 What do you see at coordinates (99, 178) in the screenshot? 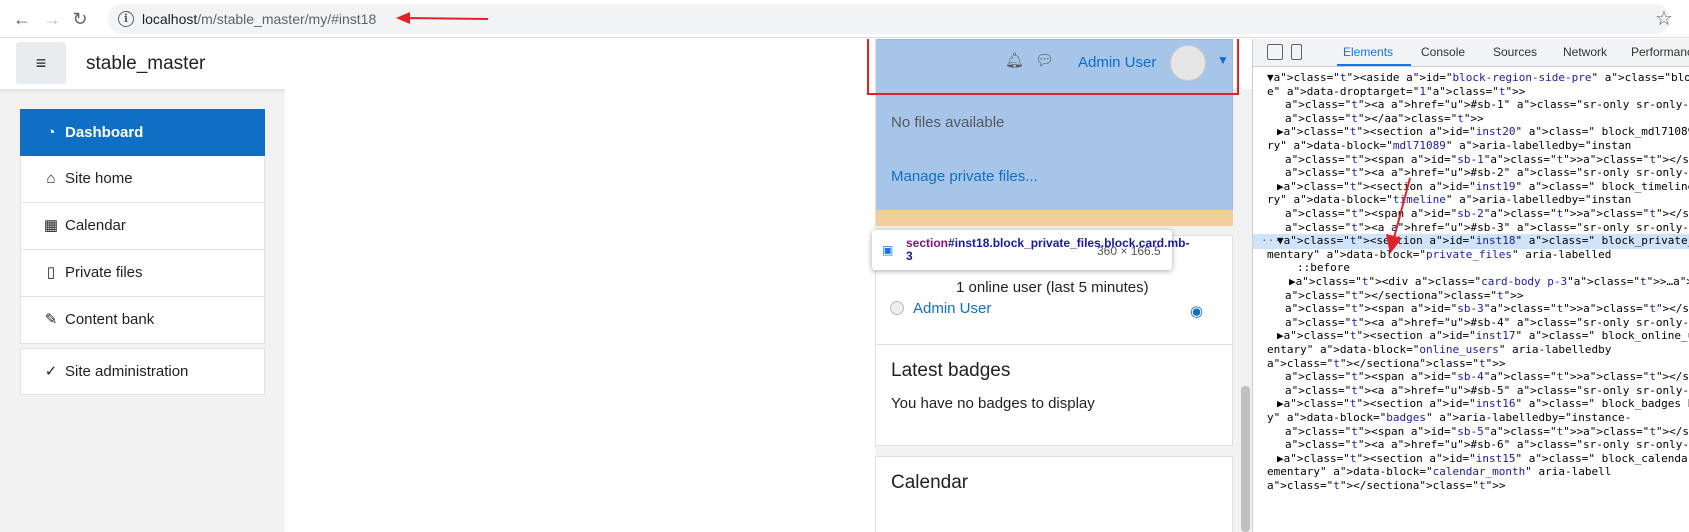
I see `nav-item-label: Site home` at bounding box center [99, 178].